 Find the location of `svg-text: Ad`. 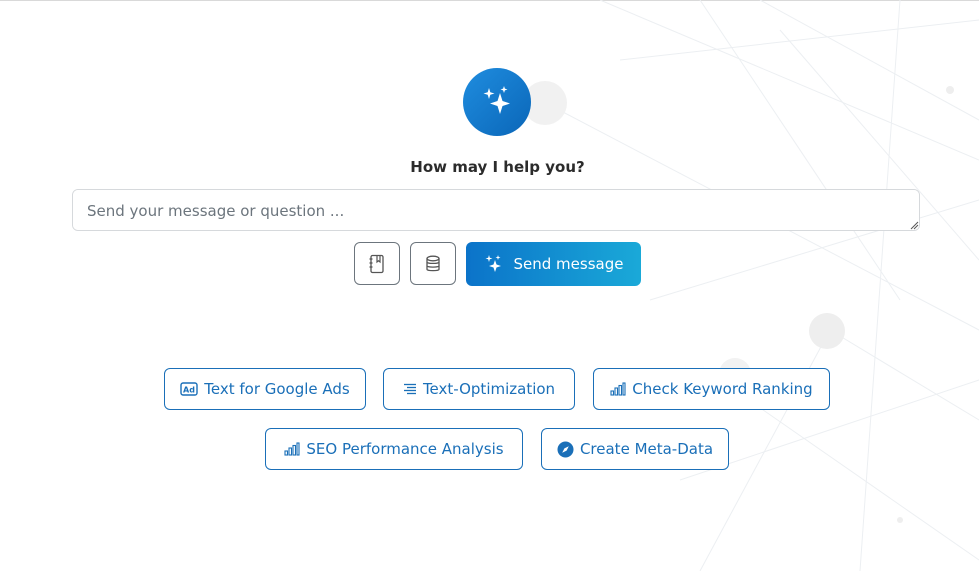

svg-text: Ad is located at coordinates (189, 389).